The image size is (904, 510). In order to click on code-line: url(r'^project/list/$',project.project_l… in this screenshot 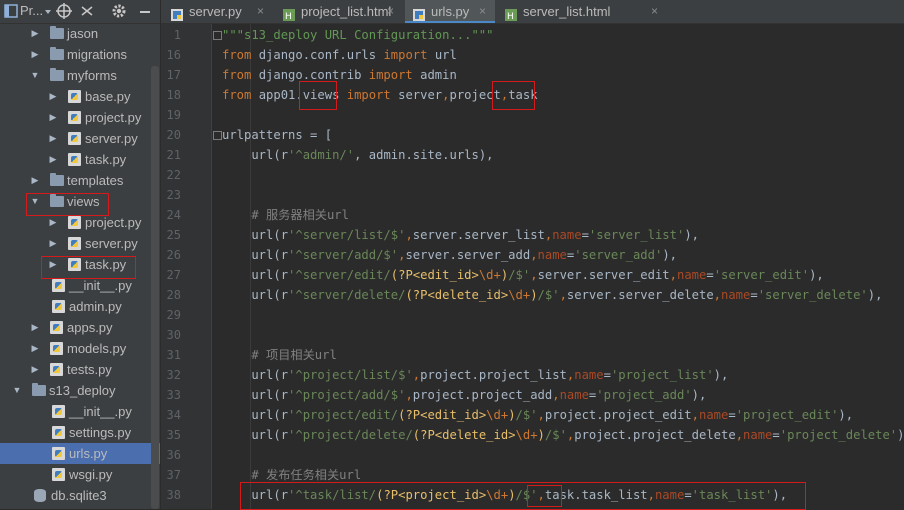, I will do `click(475, 375)`.